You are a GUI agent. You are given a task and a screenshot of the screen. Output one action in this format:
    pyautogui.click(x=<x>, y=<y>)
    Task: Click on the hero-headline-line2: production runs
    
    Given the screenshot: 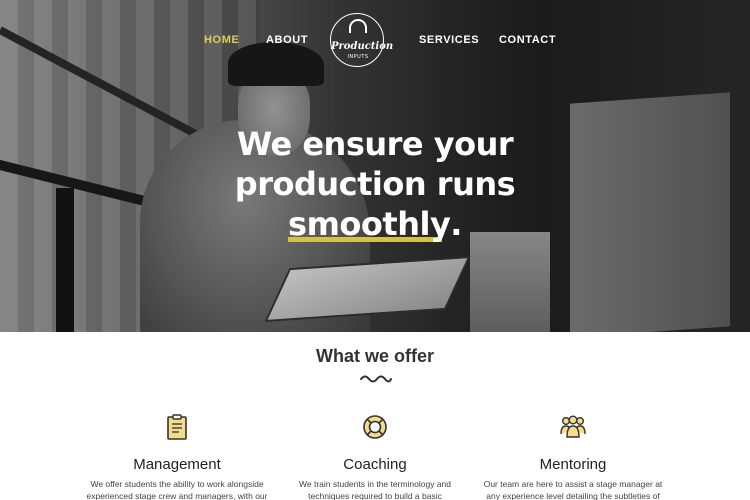 What is the action you would take?
    pyautogui.click(x=375, y=184)
    